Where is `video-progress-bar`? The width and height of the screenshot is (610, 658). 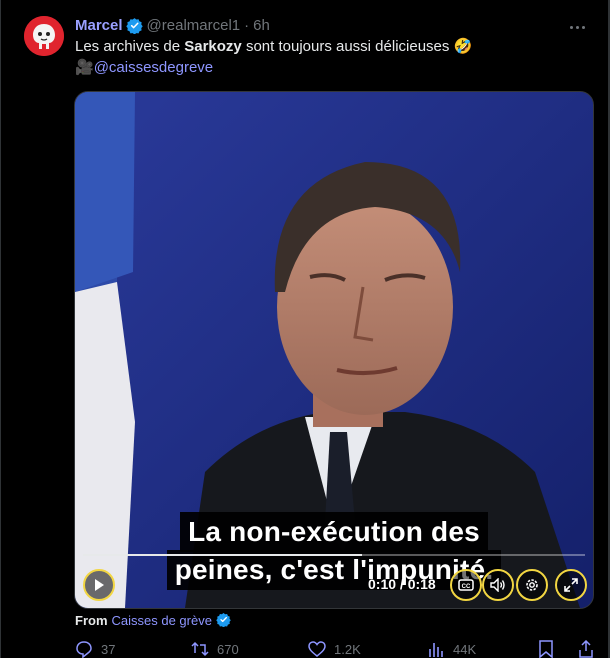
video-progress-bar is located at coordinates (334, 555).